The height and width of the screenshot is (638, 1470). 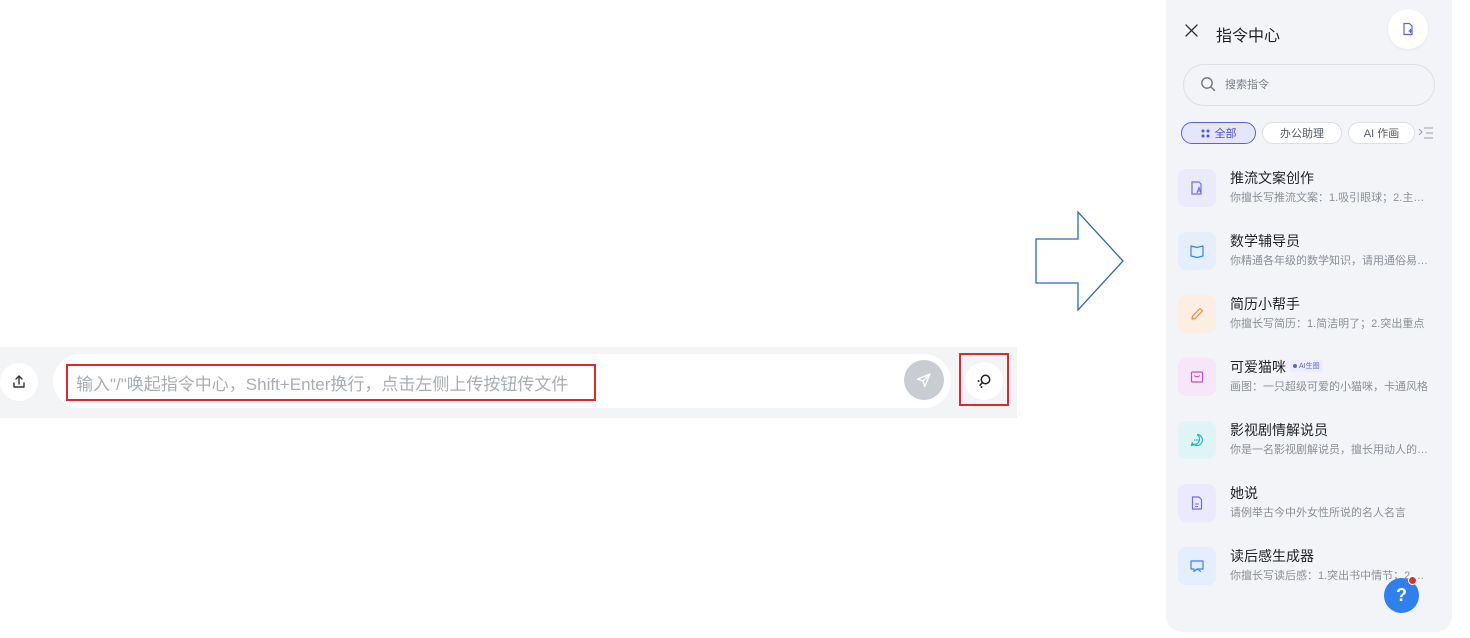 I want to click on send-button, so click(x=924, y=380).